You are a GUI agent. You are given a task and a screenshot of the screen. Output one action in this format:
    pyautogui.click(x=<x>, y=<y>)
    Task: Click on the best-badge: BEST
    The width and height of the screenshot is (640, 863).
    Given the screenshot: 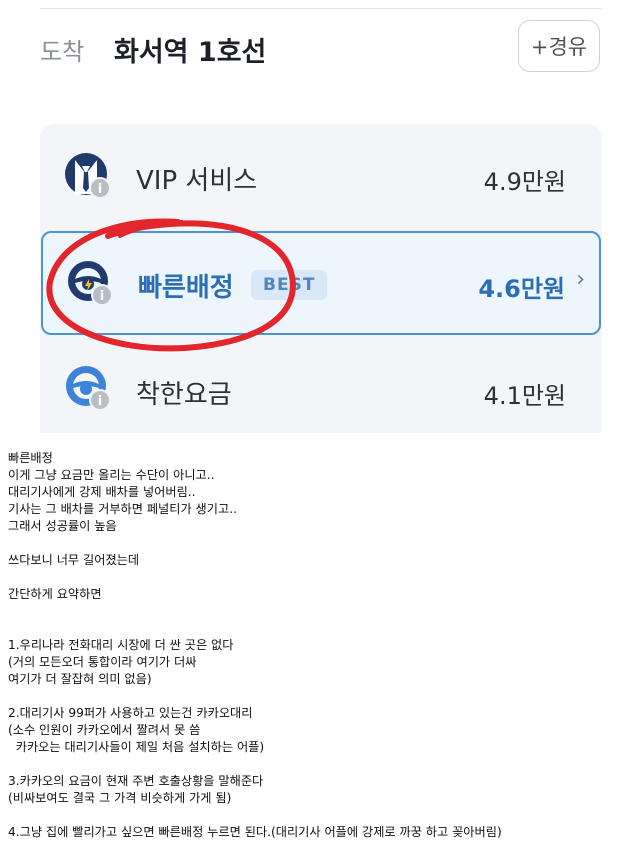 What is the action you would take?
    pyautogui.click(x=289, y=285)
    